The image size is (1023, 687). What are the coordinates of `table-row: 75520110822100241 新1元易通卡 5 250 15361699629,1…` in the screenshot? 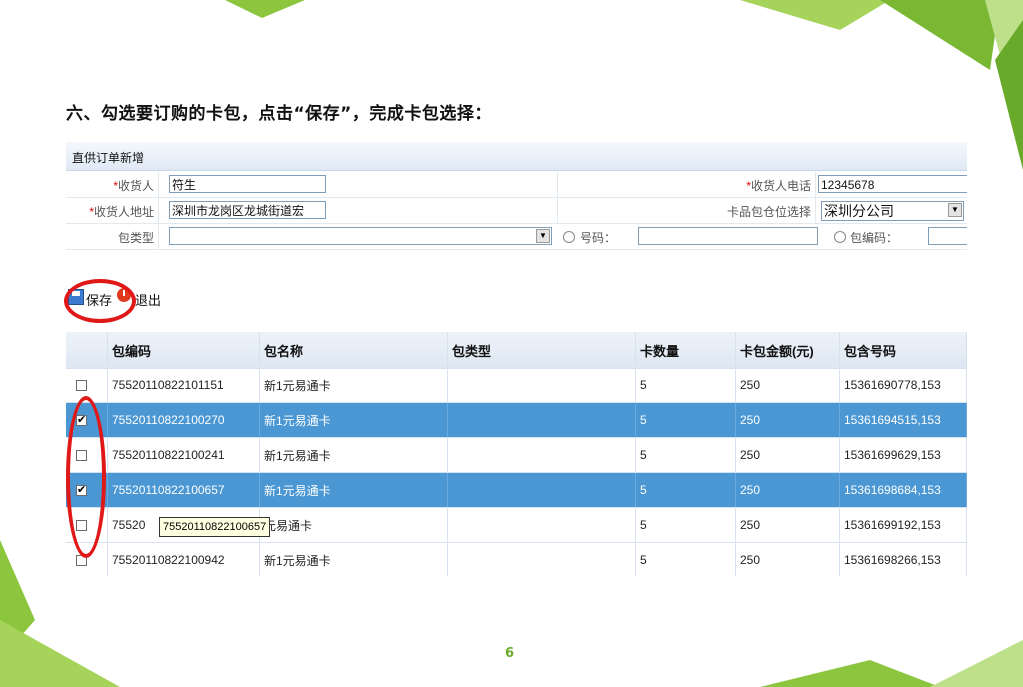 It's located at (516, 455).